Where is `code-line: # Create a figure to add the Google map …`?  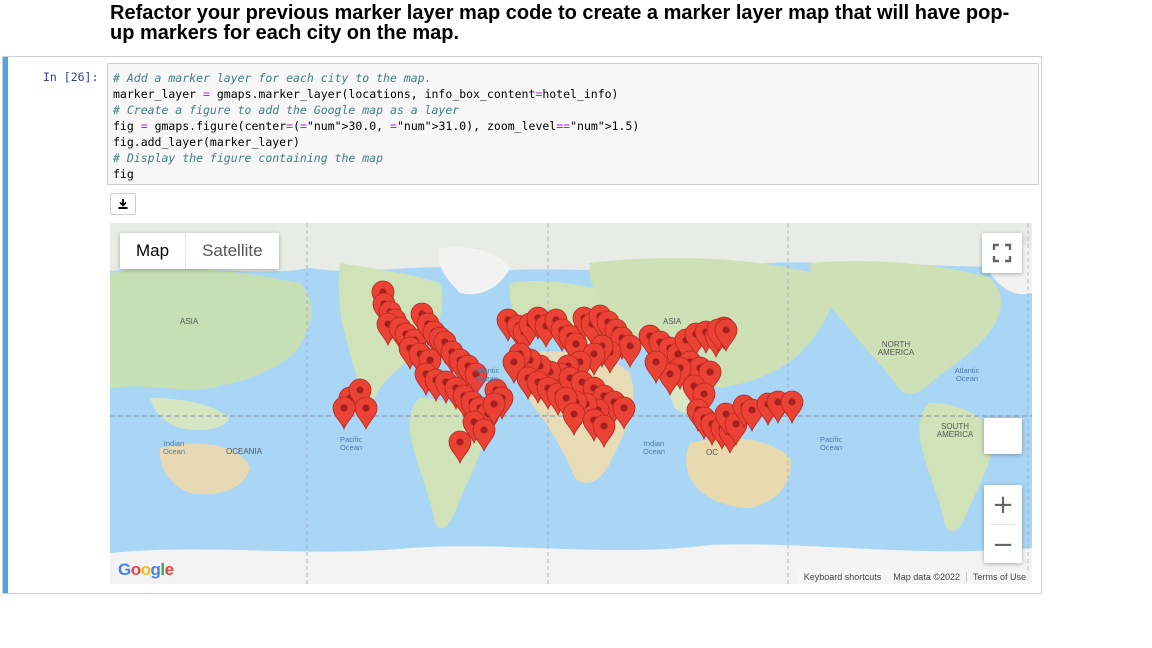
code-line: # Create a figure to add the Google map … is located at coordinates (286, 110).